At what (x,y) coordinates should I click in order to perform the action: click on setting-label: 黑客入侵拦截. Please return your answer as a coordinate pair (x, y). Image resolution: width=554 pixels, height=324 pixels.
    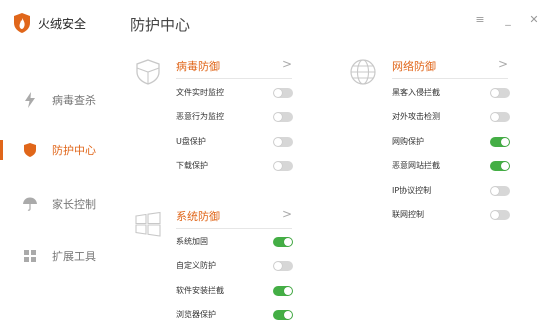
    Looking at the image, I should click on (416, 92).